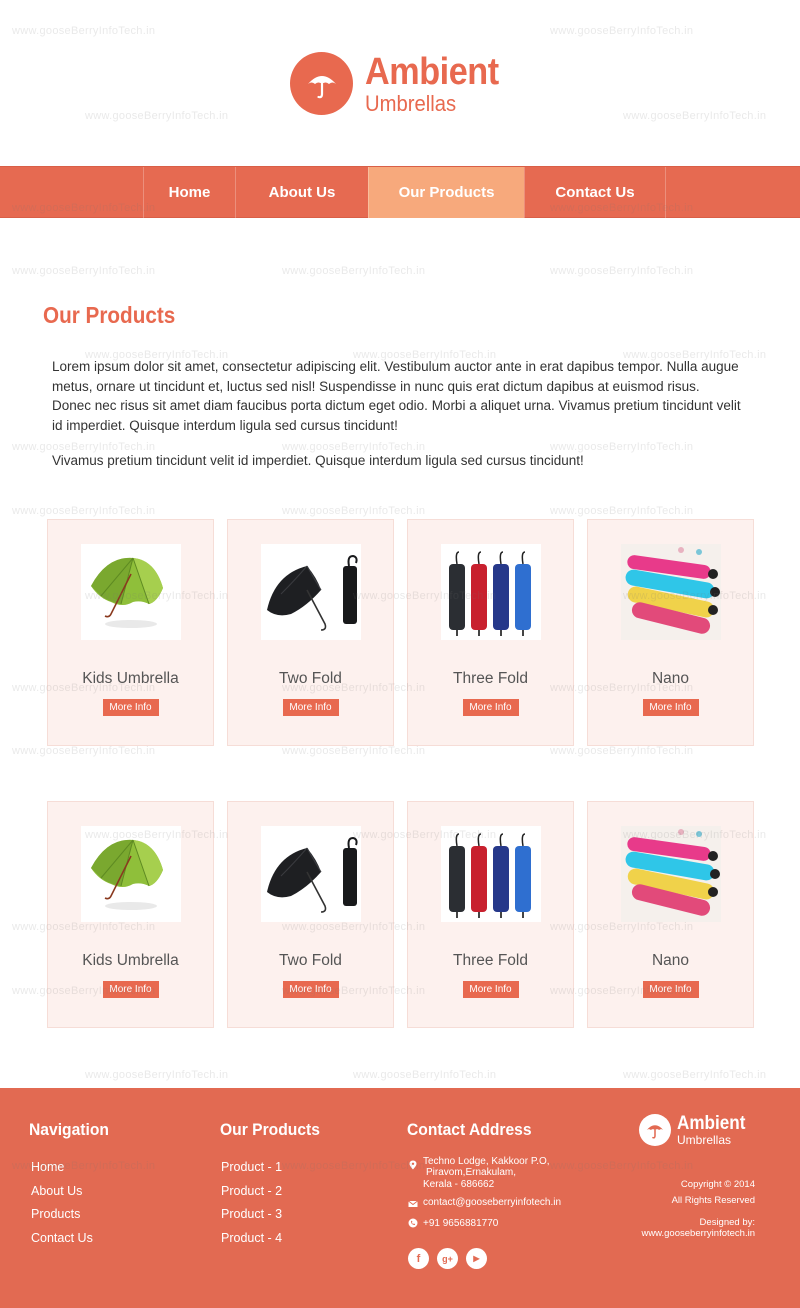  I want to click on youtube-icon: ▶, so click(476, 1258).